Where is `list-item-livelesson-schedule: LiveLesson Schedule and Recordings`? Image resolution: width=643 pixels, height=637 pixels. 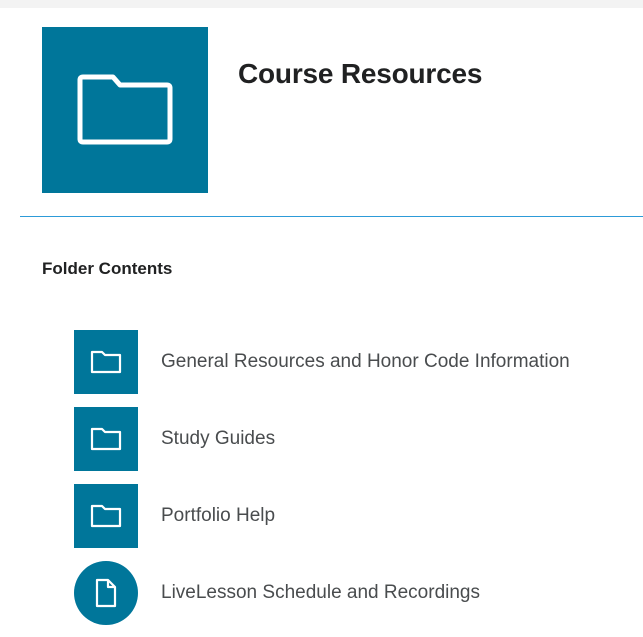
list-item-livelesson-schedule: LiveLesson Schedule and Recordings is located at coordinates (358, 593).